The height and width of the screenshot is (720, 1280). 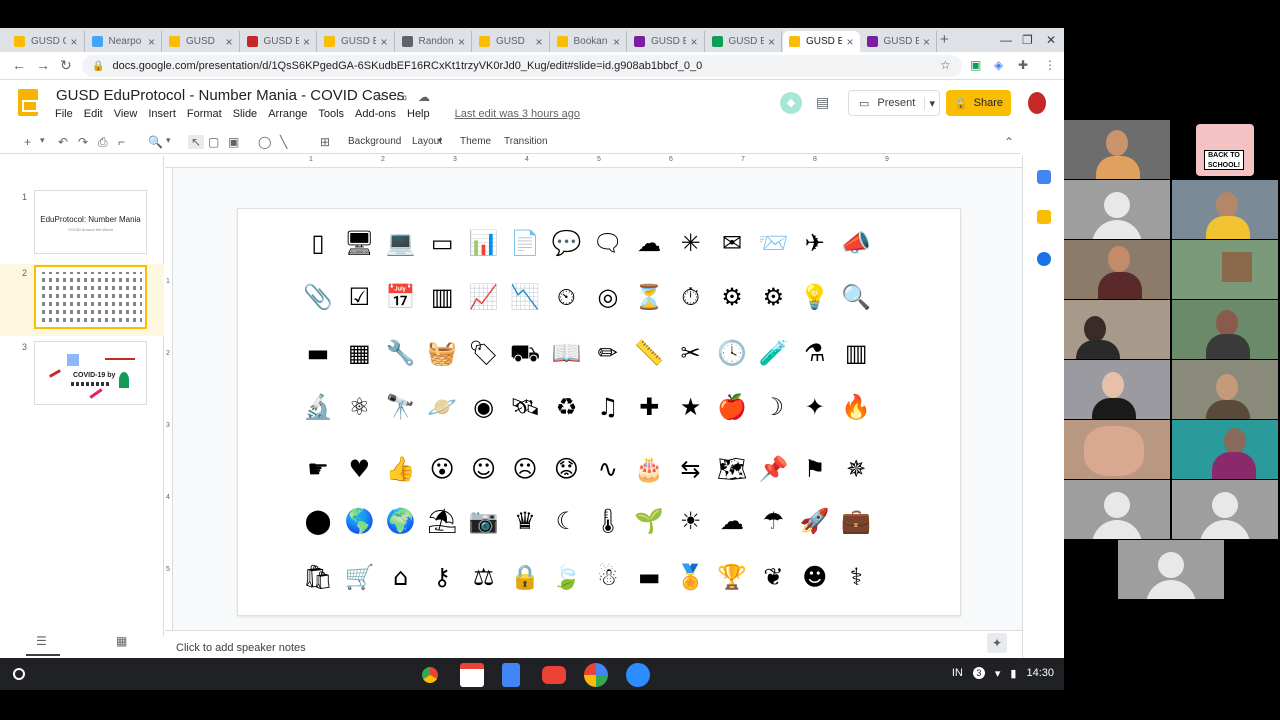 I want to click on shield-icon: ◆, so click(x=791, y=103).